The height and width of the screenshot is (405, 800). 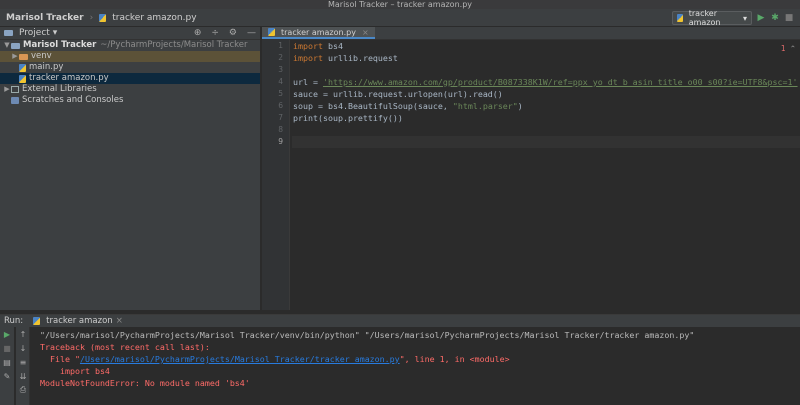 I want to click on console-import-line: import bs4, so click(x=75, y=371).